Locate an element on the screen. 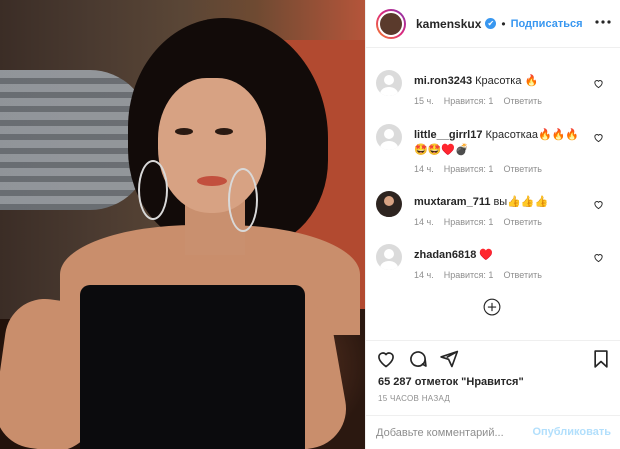 The height and width of the screenshot is (449, 620). comment-body: ♥️ is located at coordinates (486, 255).